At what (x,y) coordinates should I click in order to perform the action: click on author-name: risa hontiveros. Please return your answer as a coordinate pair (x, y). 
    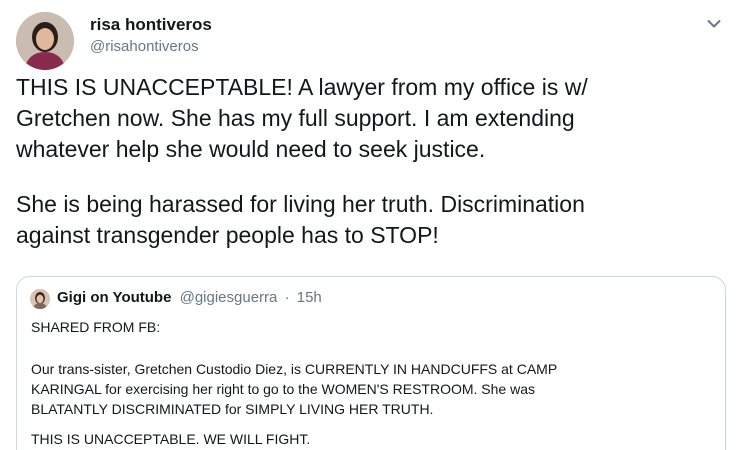
    Looking at the image, I should click on (151, 25).